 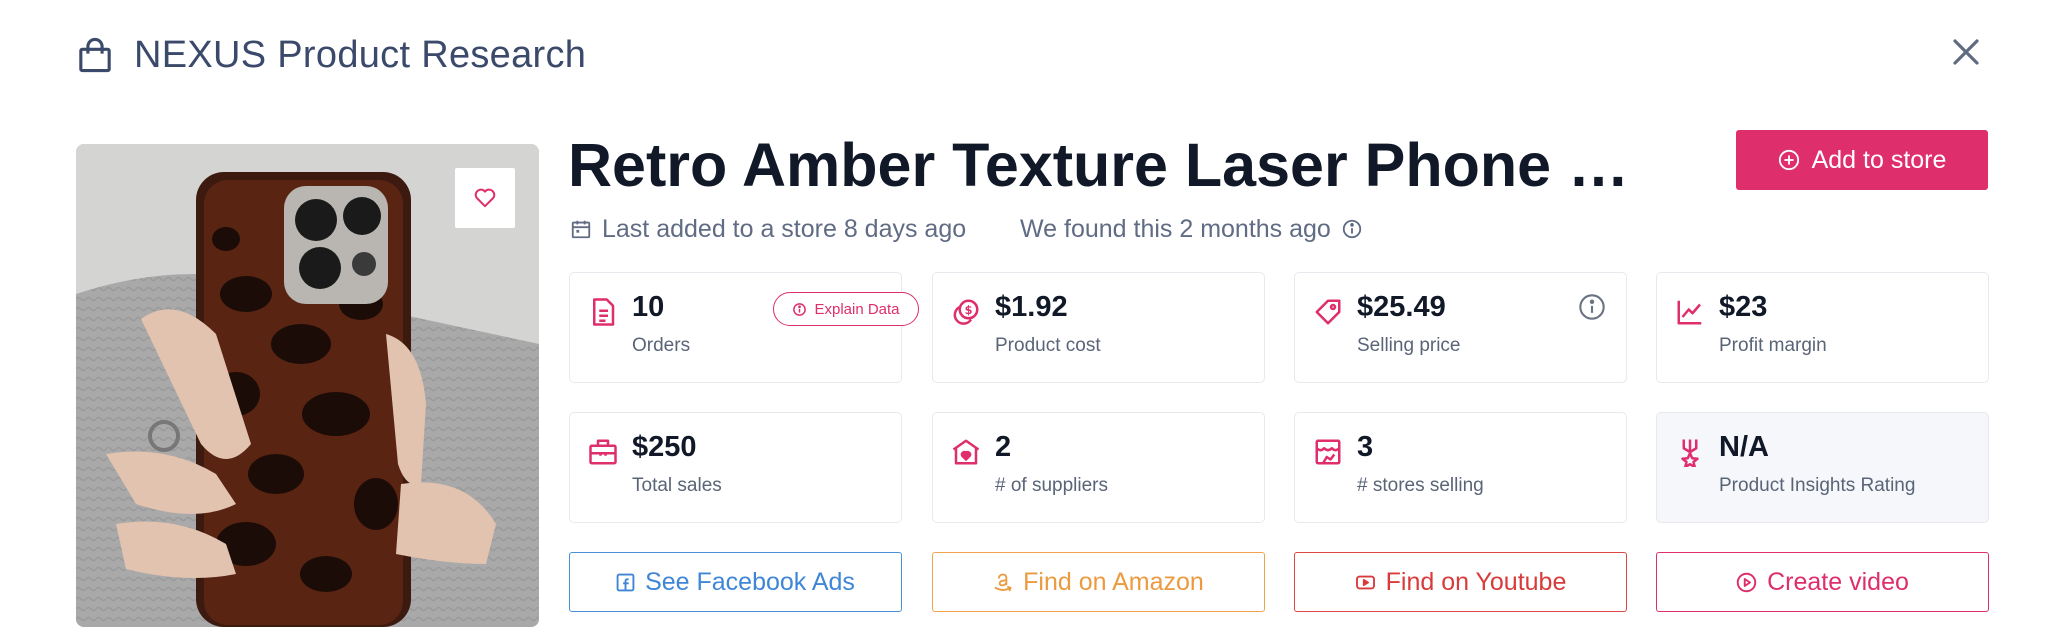 I want to click on modal-header: NEXUS Product Research, so click(x=332, y=55).